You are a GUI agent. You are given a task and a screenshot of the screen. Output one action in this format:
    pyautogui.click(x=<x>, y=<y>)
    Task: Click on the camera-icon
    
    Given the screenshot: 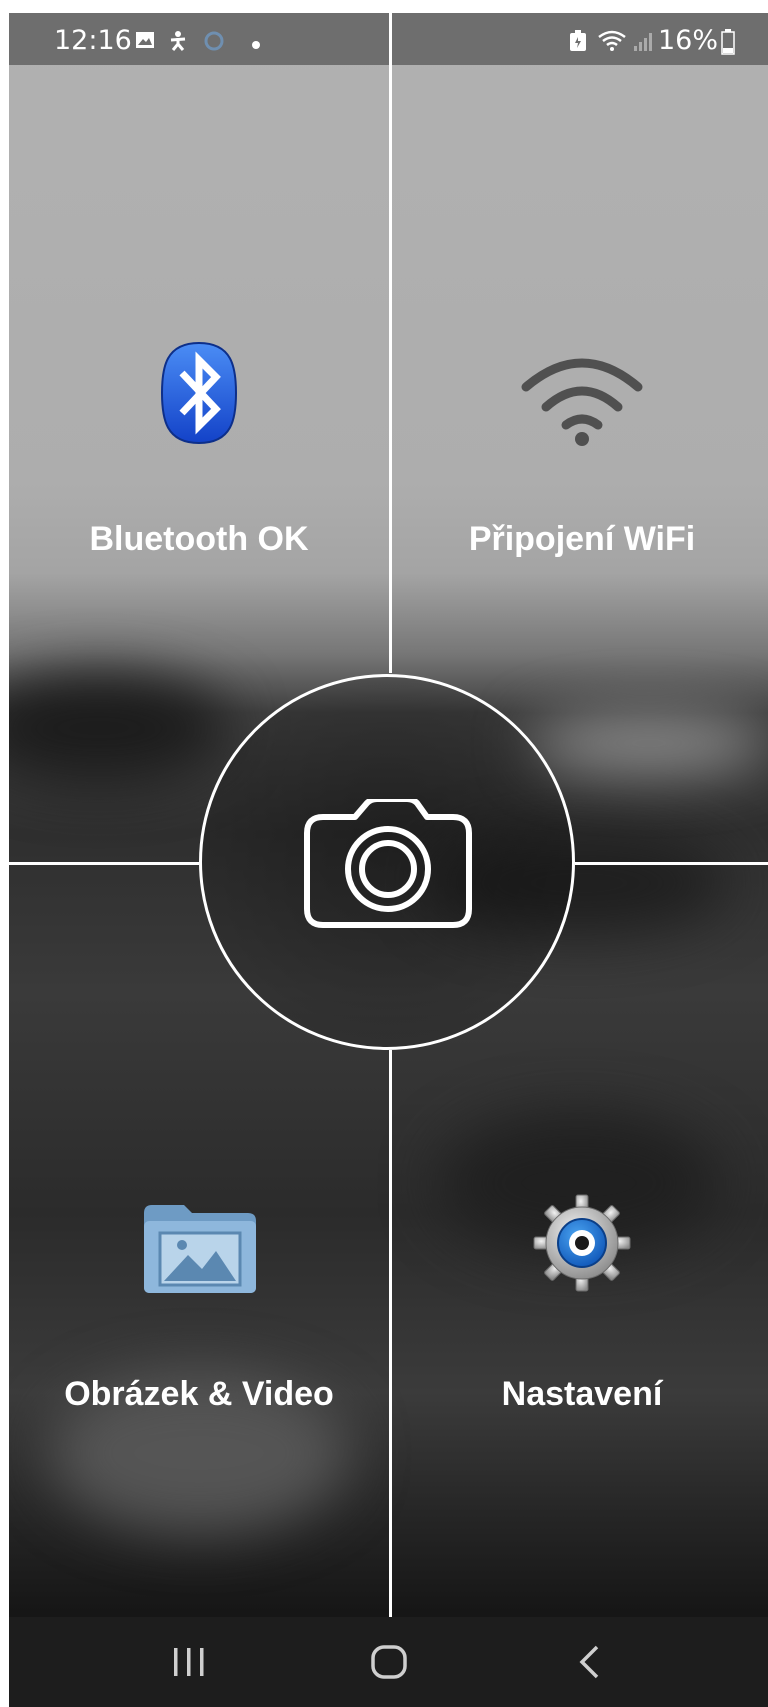 What is the action you would take?
    pyautogui.click(x=388, y=865)
    